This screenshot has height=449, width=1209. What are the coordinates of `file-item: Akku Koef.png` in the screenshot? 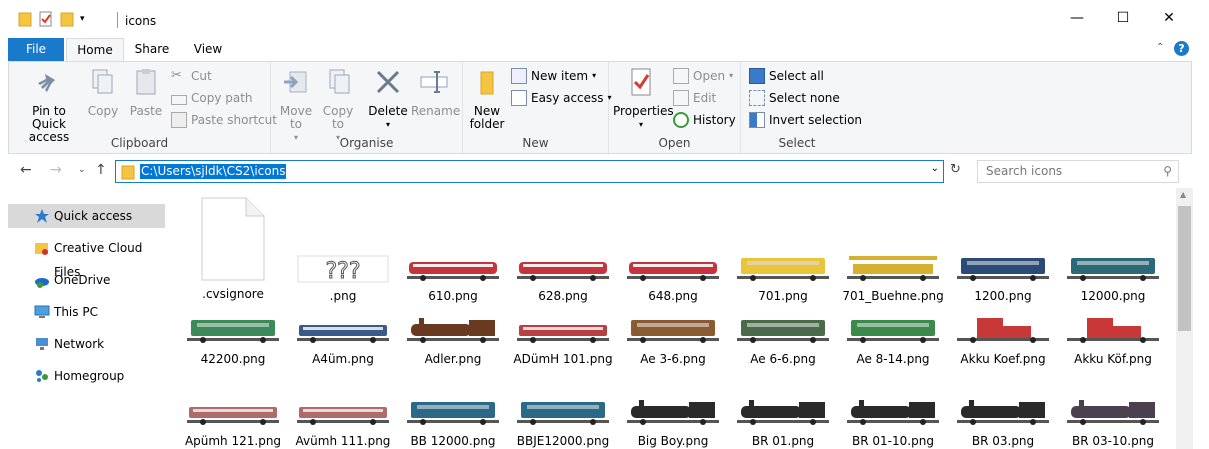 It's located at (1003, 340).